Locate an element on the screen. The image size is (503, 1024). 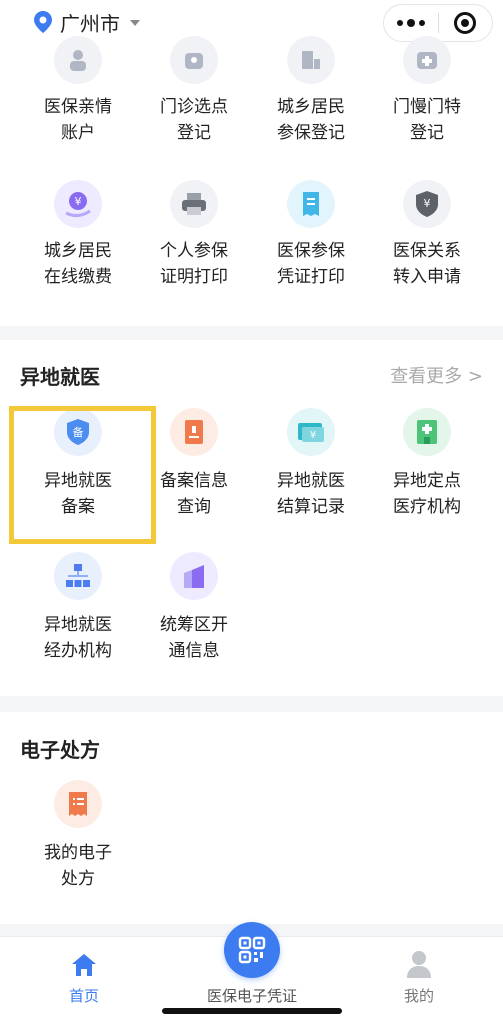
shield-filing-icon: 备 is located at coordinates (78, 432).